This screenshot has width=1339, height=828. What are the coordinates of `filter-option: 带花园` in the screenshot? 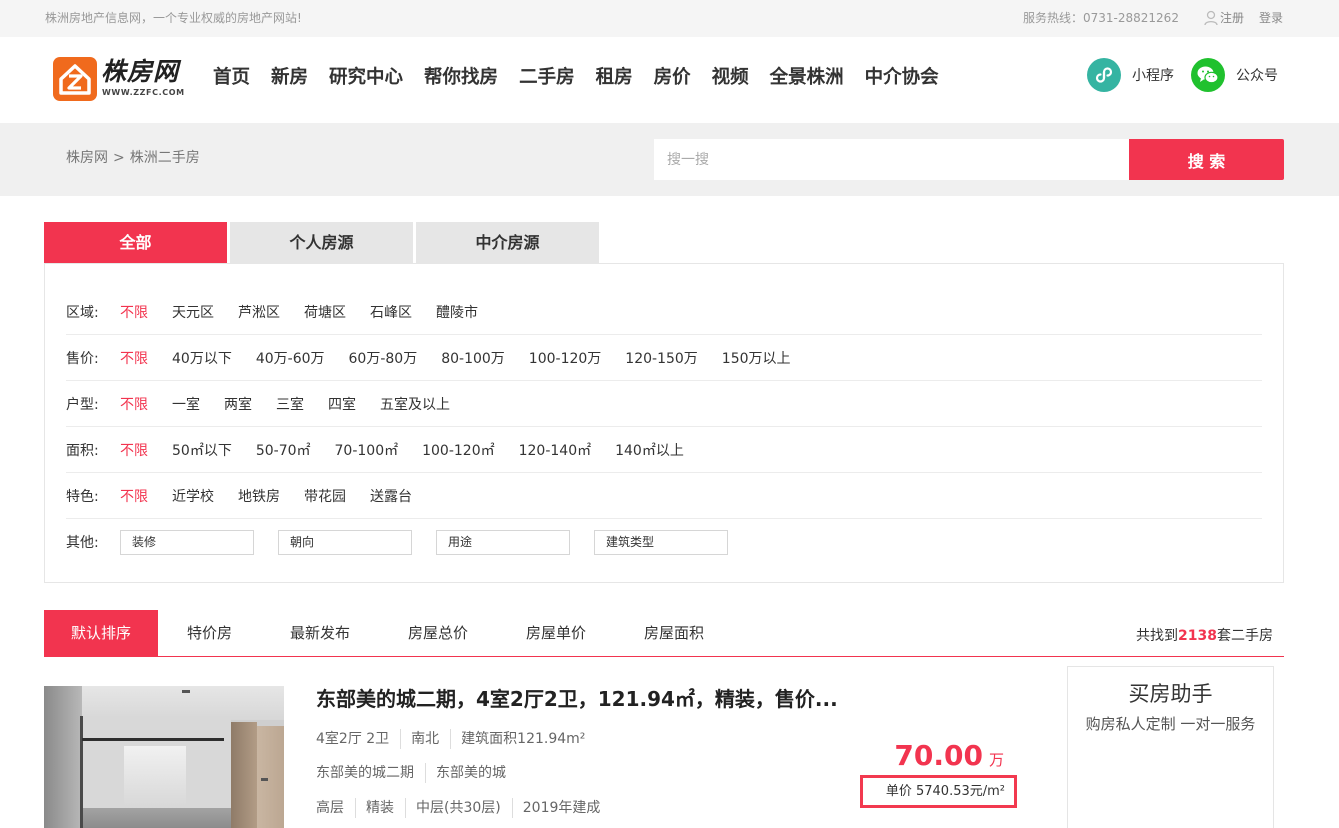 It's located at (325, 496).